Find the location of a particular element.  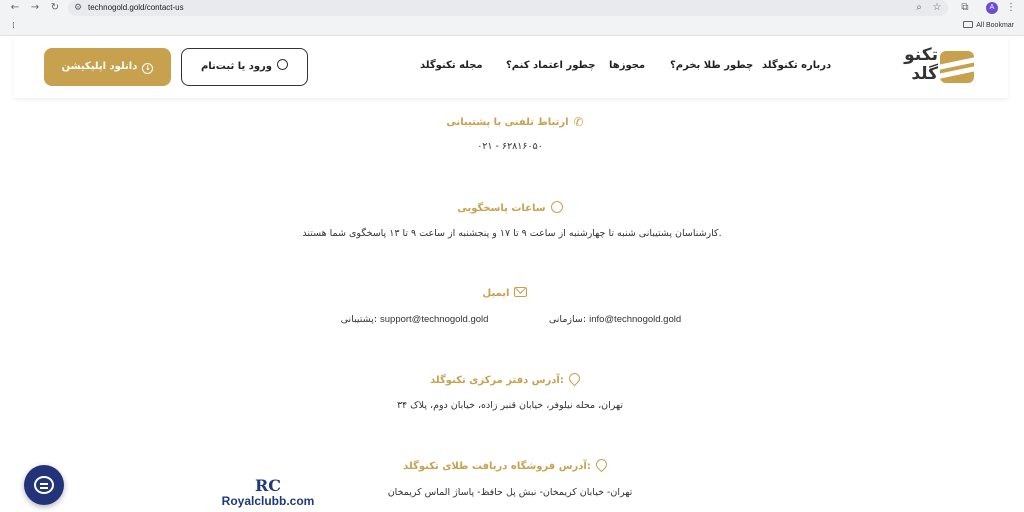

profile-avatar: A is located at coordinates (992, 8).